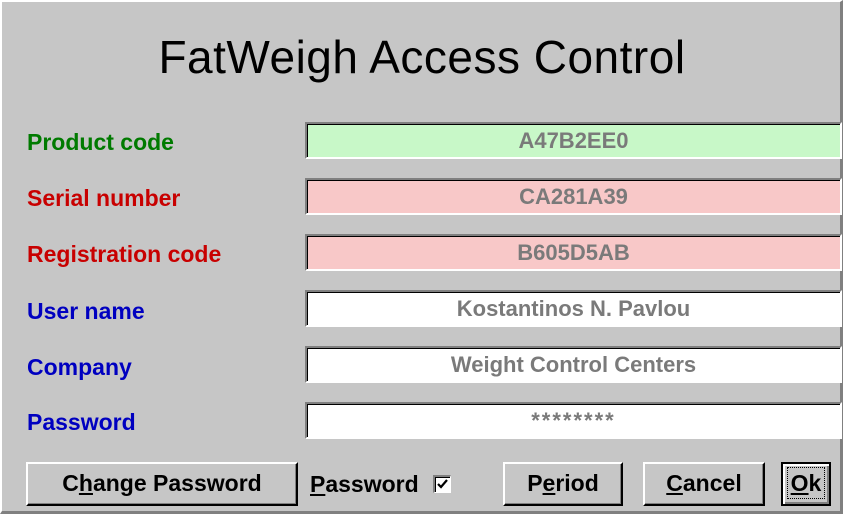  Describe the element at coordinates (573, 420) in the screenshot. I see `password-field: ********` at that location.